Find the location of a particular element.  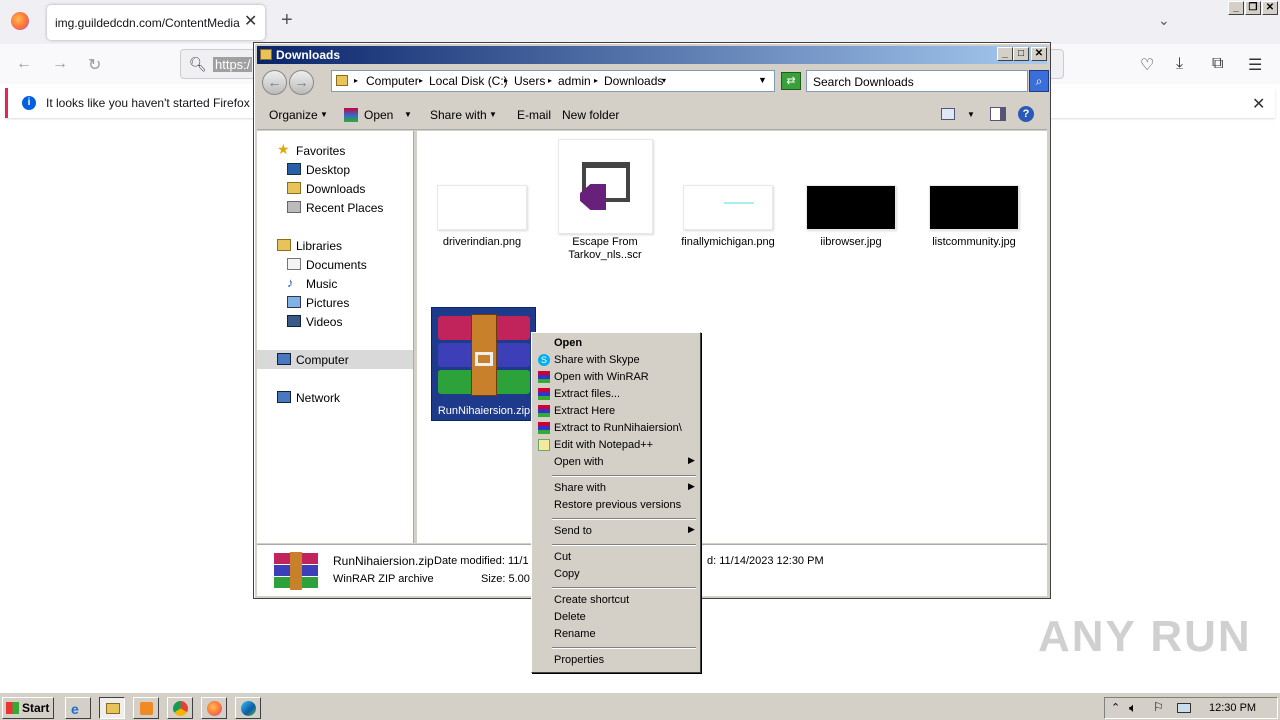

minimize-button: _ is located at coordinates (1236, 8).